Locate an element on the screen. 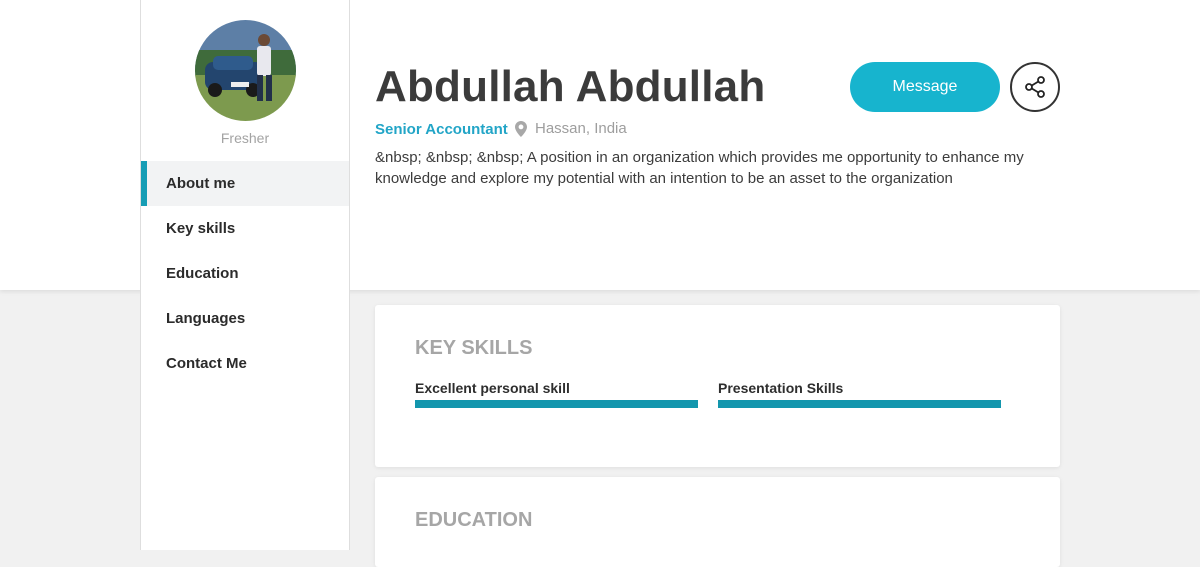  skill-name: Excellent personal skill is located at coordinates (492, 388).